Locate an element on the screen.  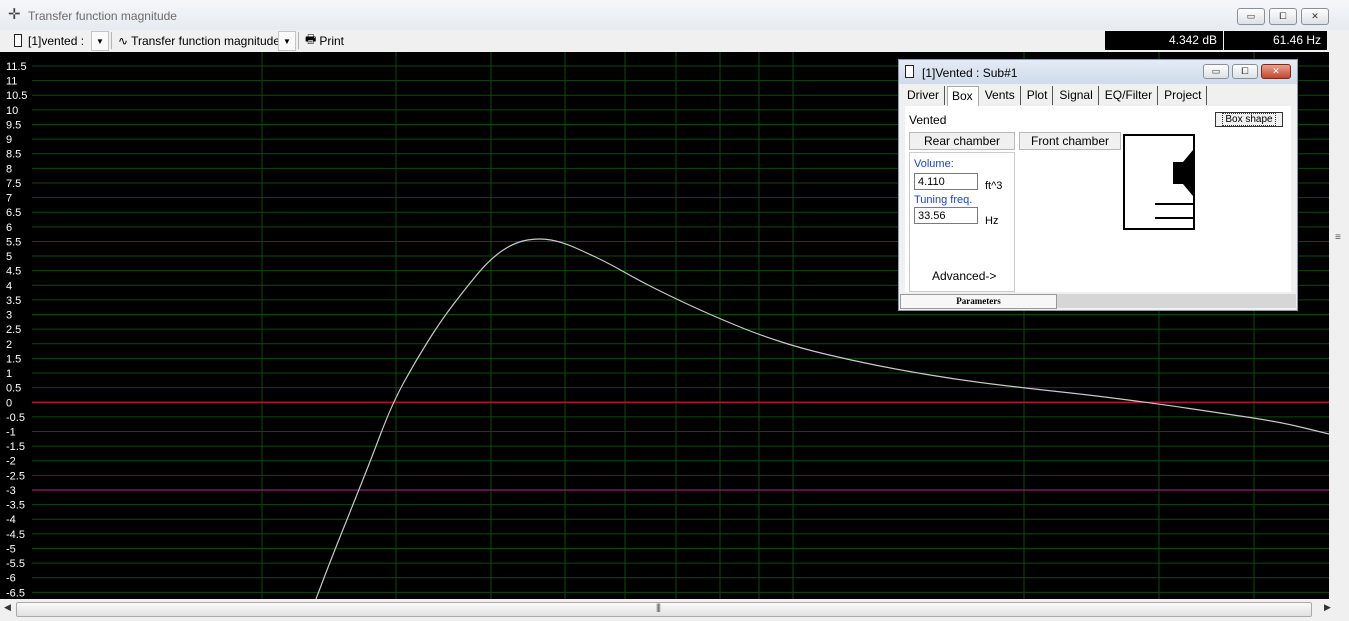
scroll-right-icon: ▶ is located at coordinates (1327, 607).